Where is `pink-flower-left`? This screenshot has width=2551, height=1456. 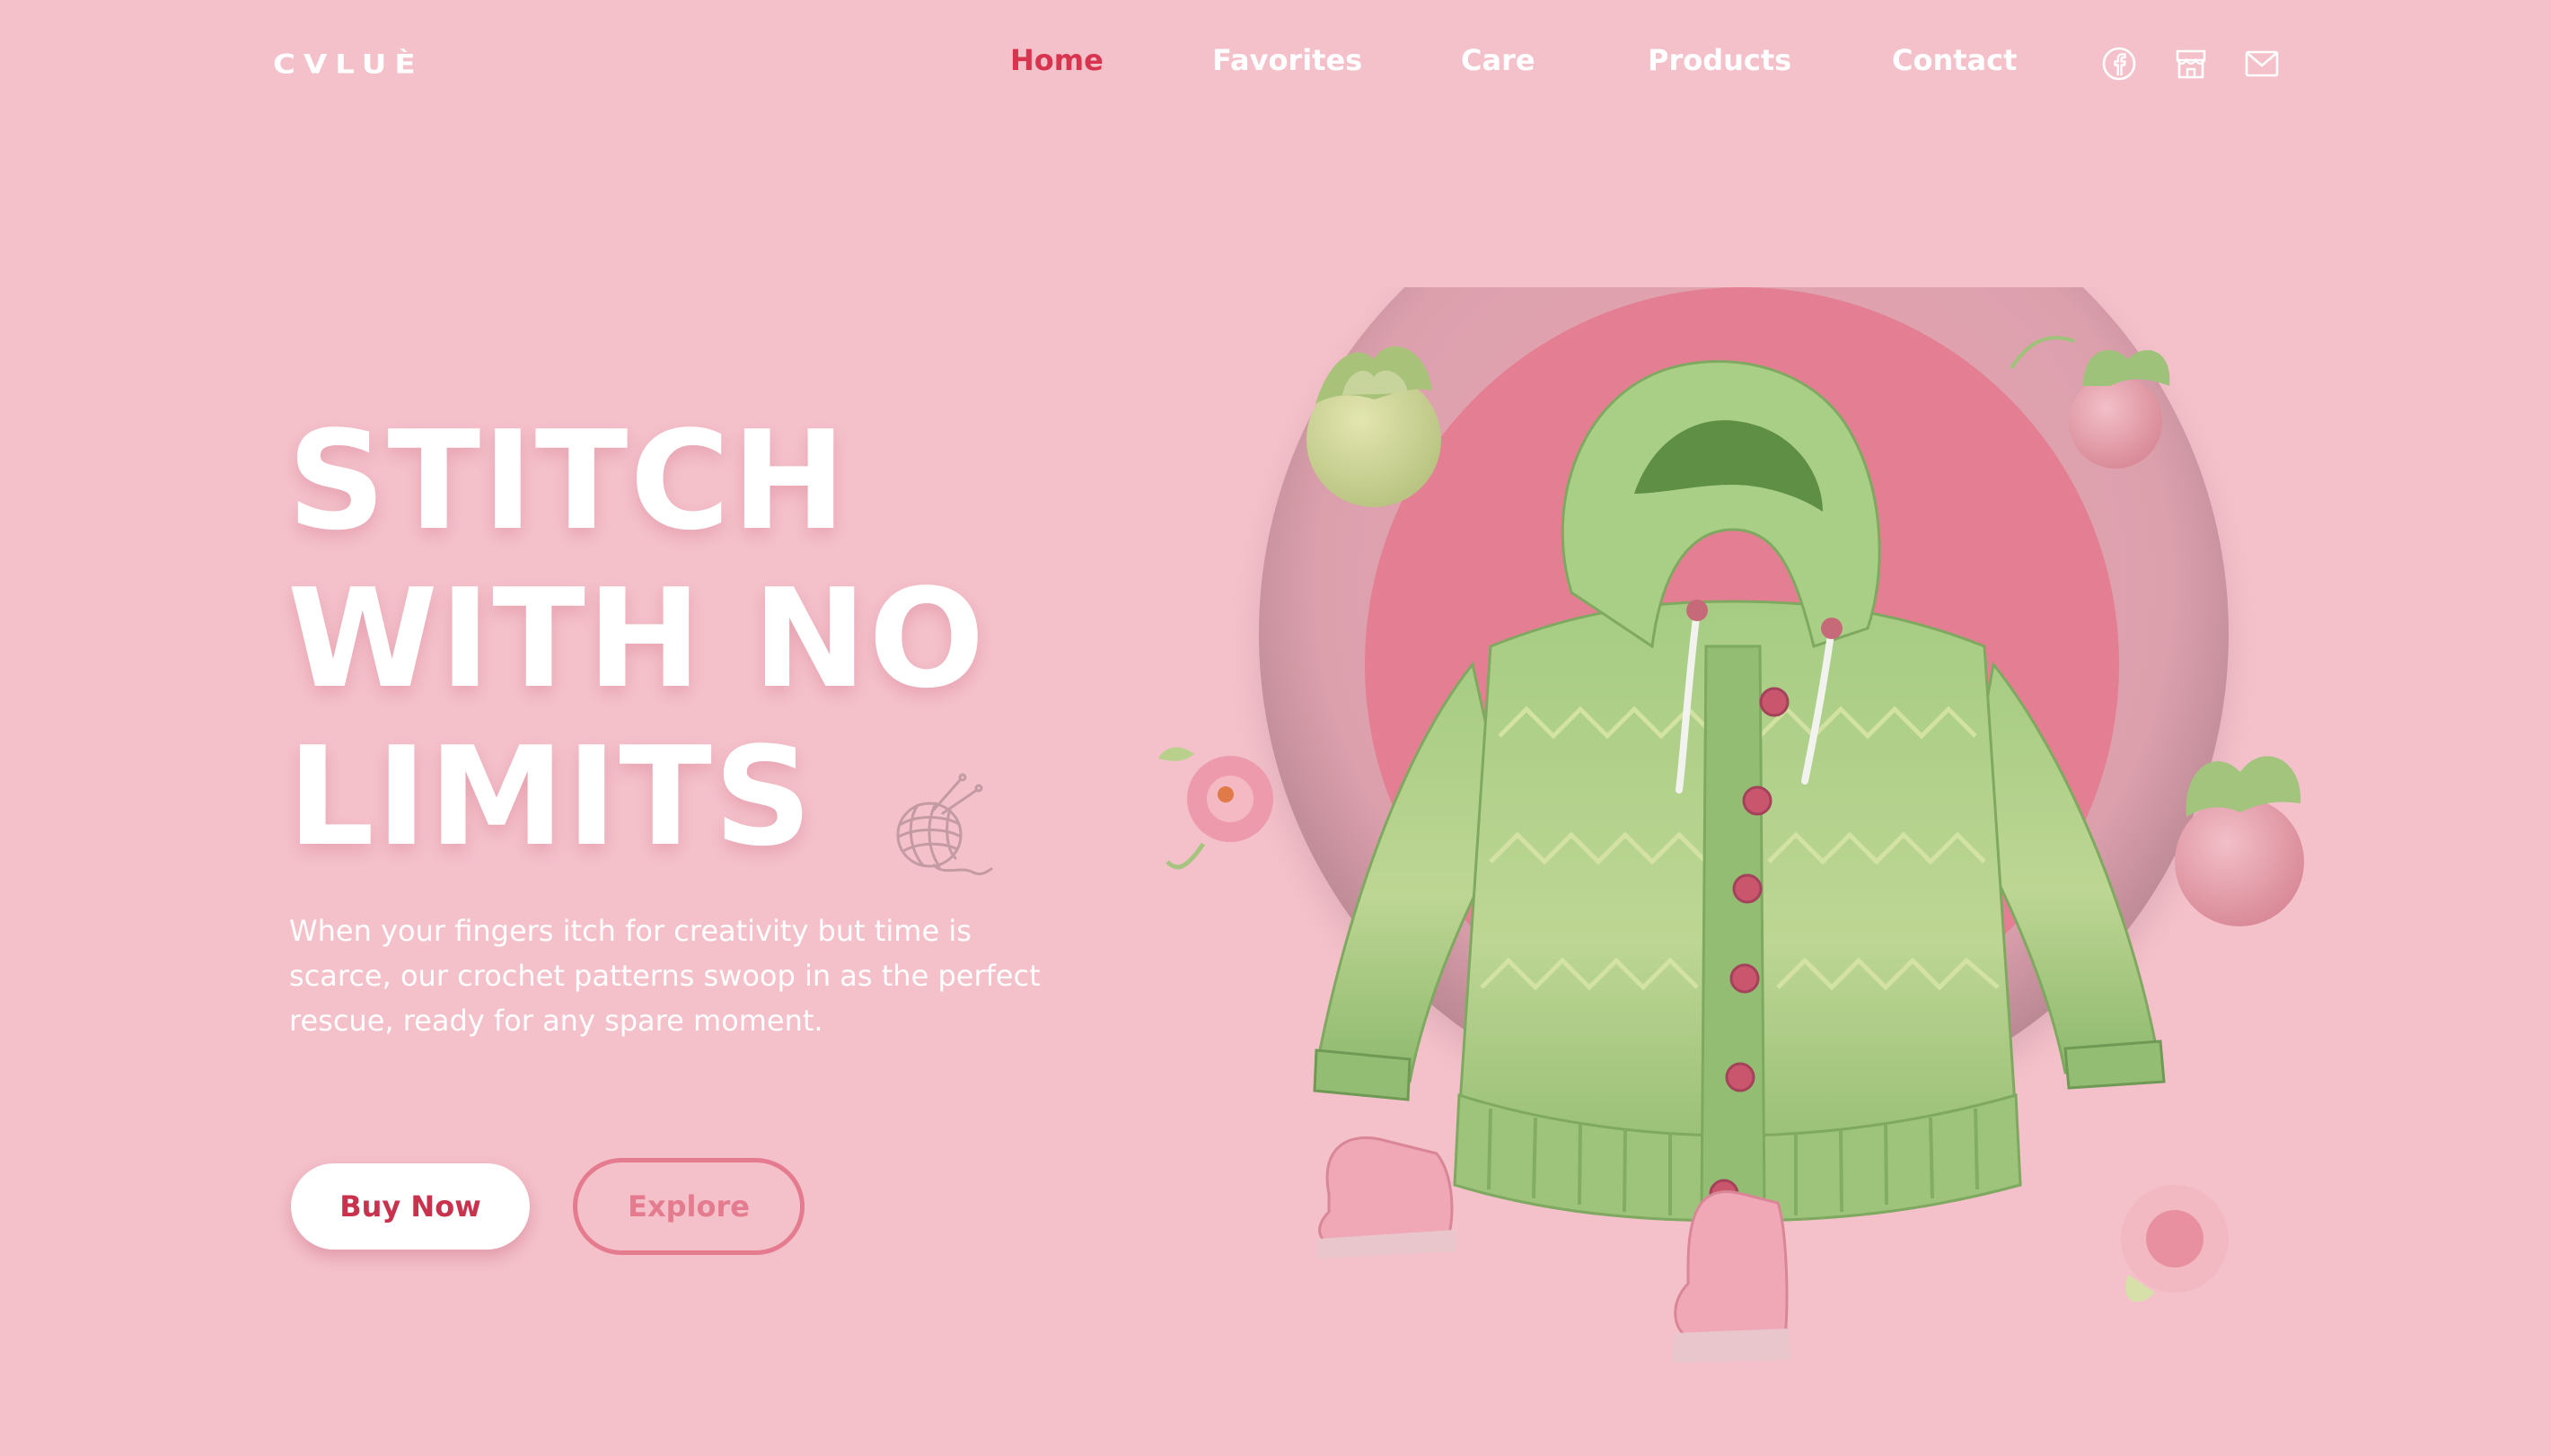 pink-flower-left is located at coordinates (1215, 808).